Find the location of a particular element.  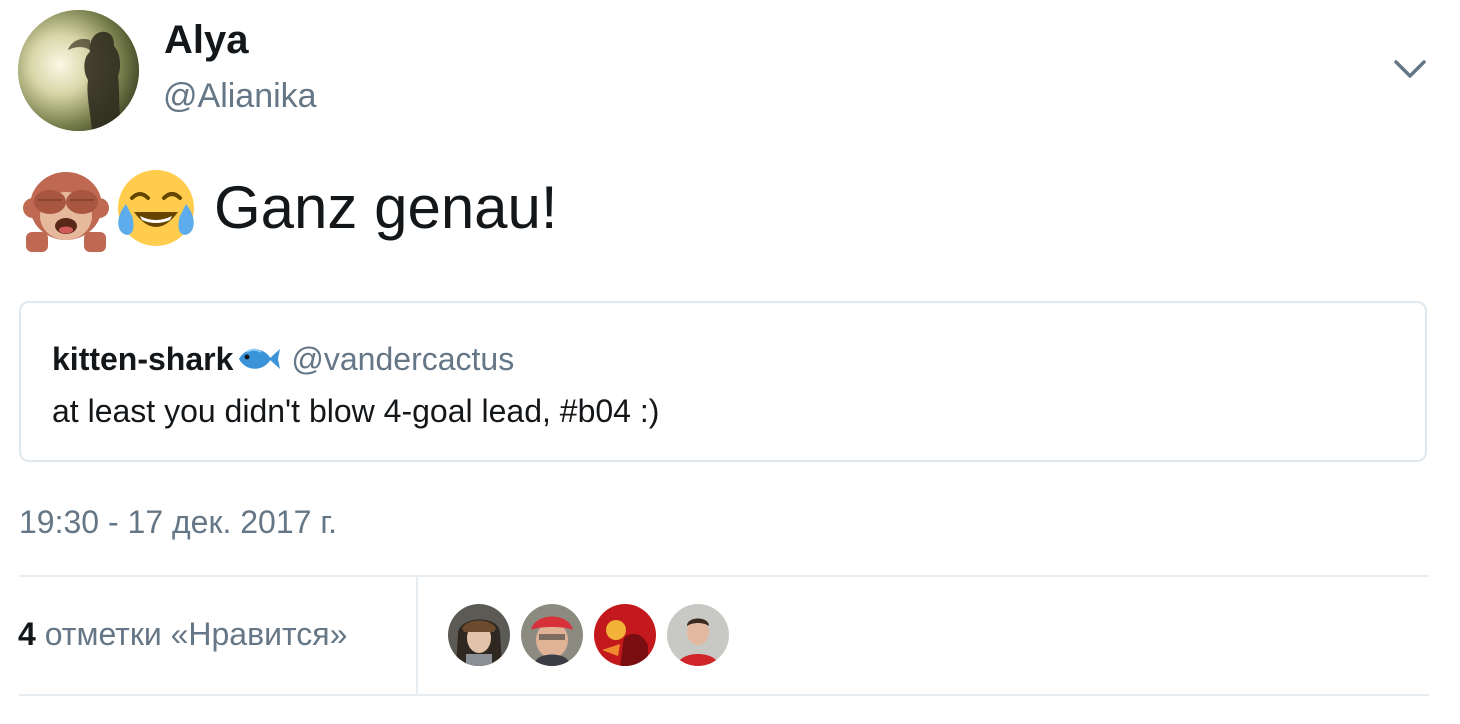

stats-divider-bottom is located at coordinates (724, 695).